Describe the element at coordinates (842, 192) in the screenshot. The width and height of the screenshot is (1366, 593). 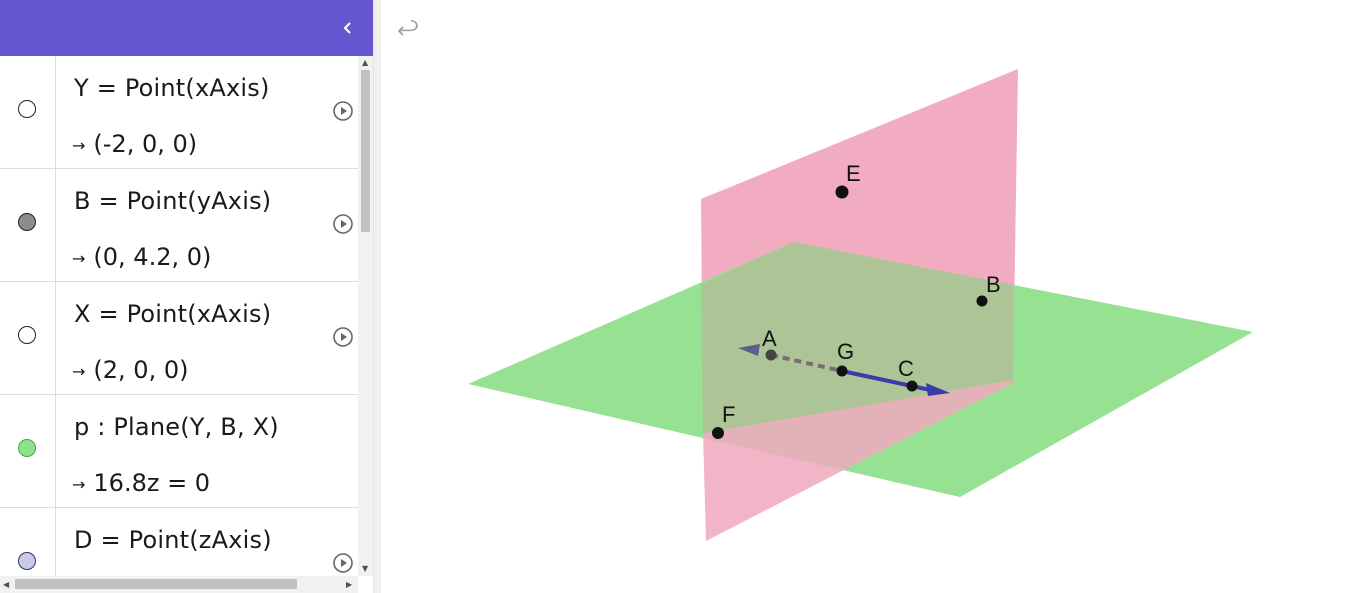
I see `point-e` at that location.